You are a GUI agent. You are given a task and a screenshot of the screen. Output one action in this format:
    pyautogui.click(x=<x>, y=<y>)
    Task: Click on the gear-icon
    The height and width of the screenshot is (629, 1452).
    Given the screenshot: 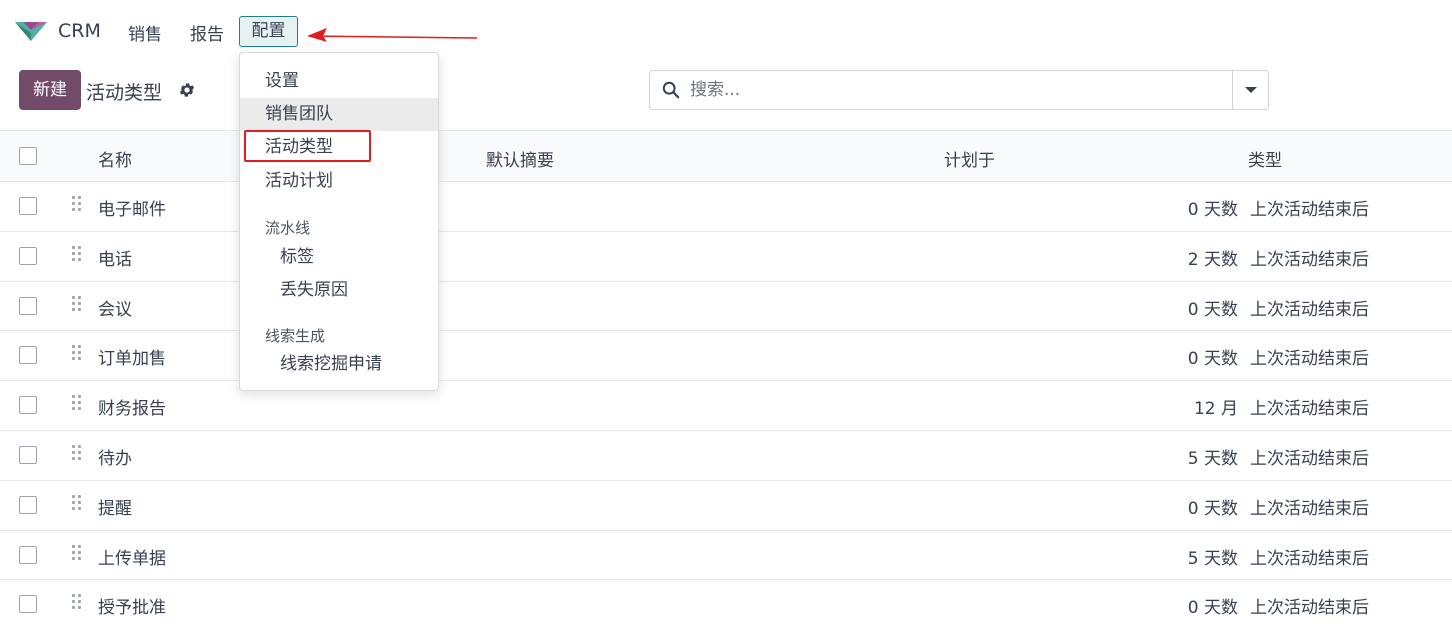 What is the action you would take?
    pyautogui.click(x=187, y=90)
    